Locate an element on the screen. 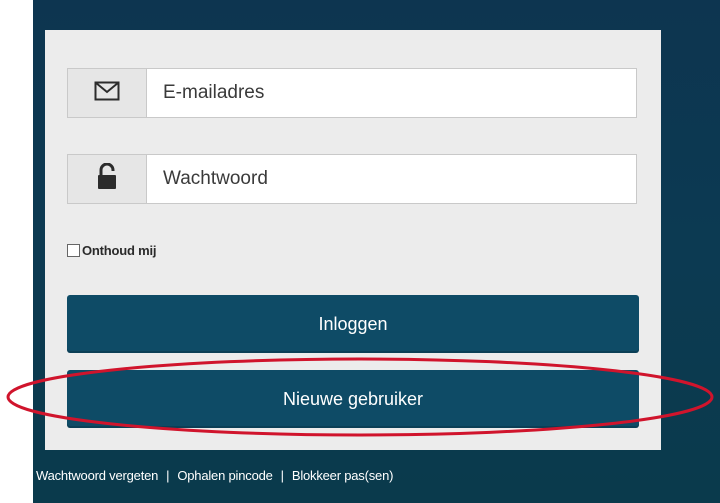 Image resolution: width=720 pixels, height=503 pixels. password-icon-box is located at coordinates (107, 179).